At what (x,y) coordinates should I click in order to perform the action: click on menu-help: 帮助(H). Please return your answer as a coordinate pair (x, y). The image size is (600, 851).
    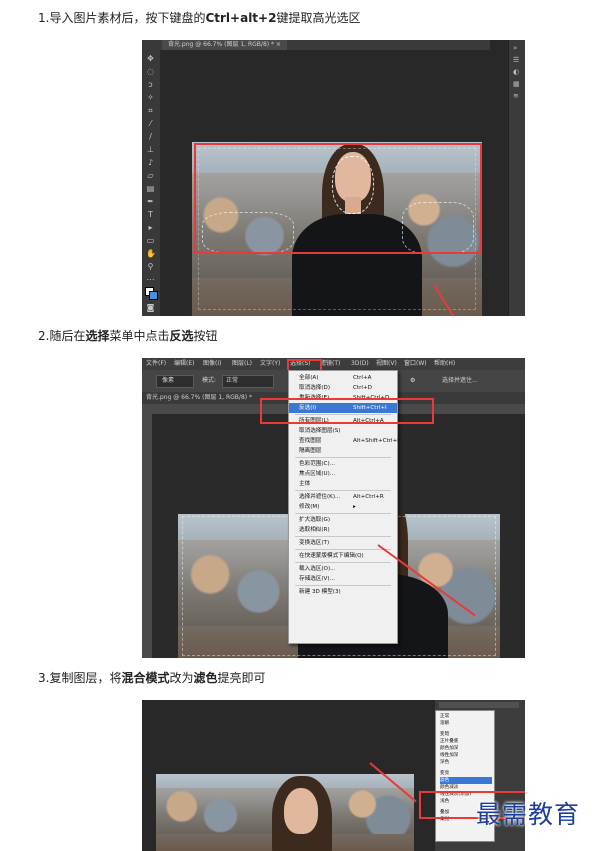
    Looking at the image, I should click on (444, 364).